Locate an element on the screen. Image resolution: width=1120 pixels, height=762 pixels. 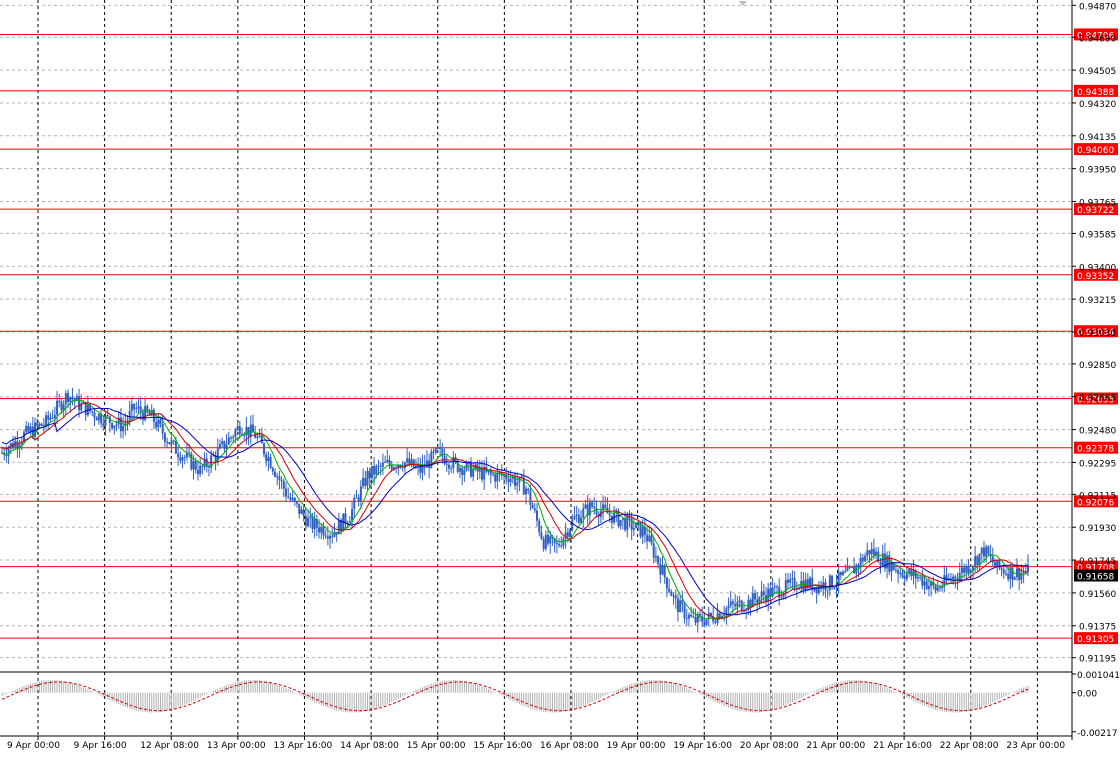
y-tick-label: 0.93215 is located at coordinates (1097, 301).